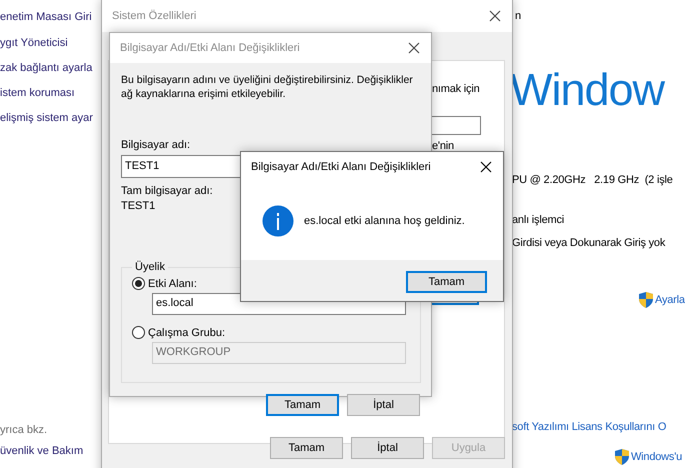 This screenshot has height=468, width=685. Describe the element at coordinates (167, 191) in the screenshot. I see `field-label: Tam bilgisayar adı:` at that location.